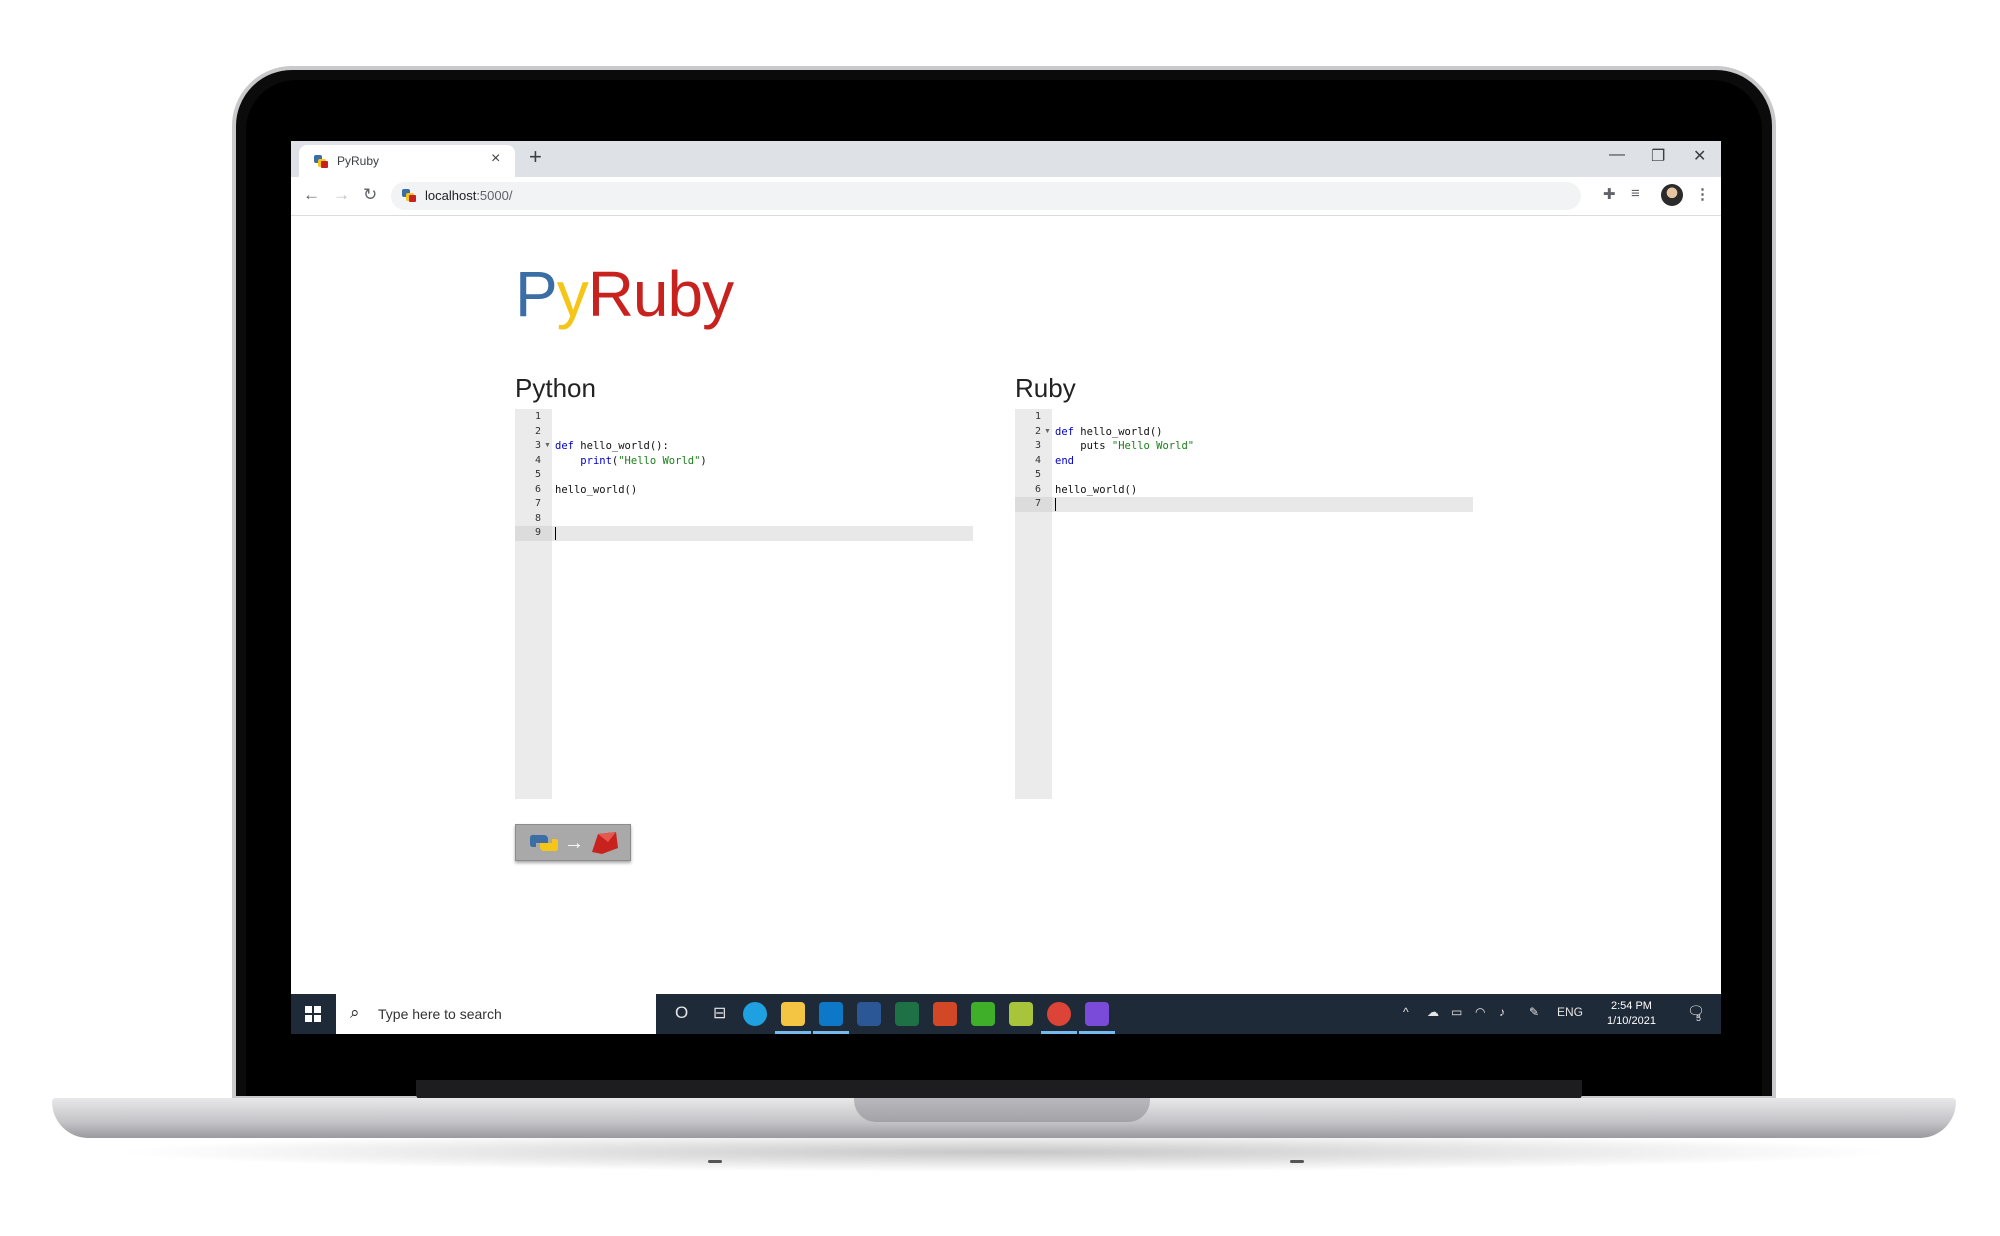 The image size is (2000, 1236). I want to click on restore-button: ❐, so click(1658, 156).